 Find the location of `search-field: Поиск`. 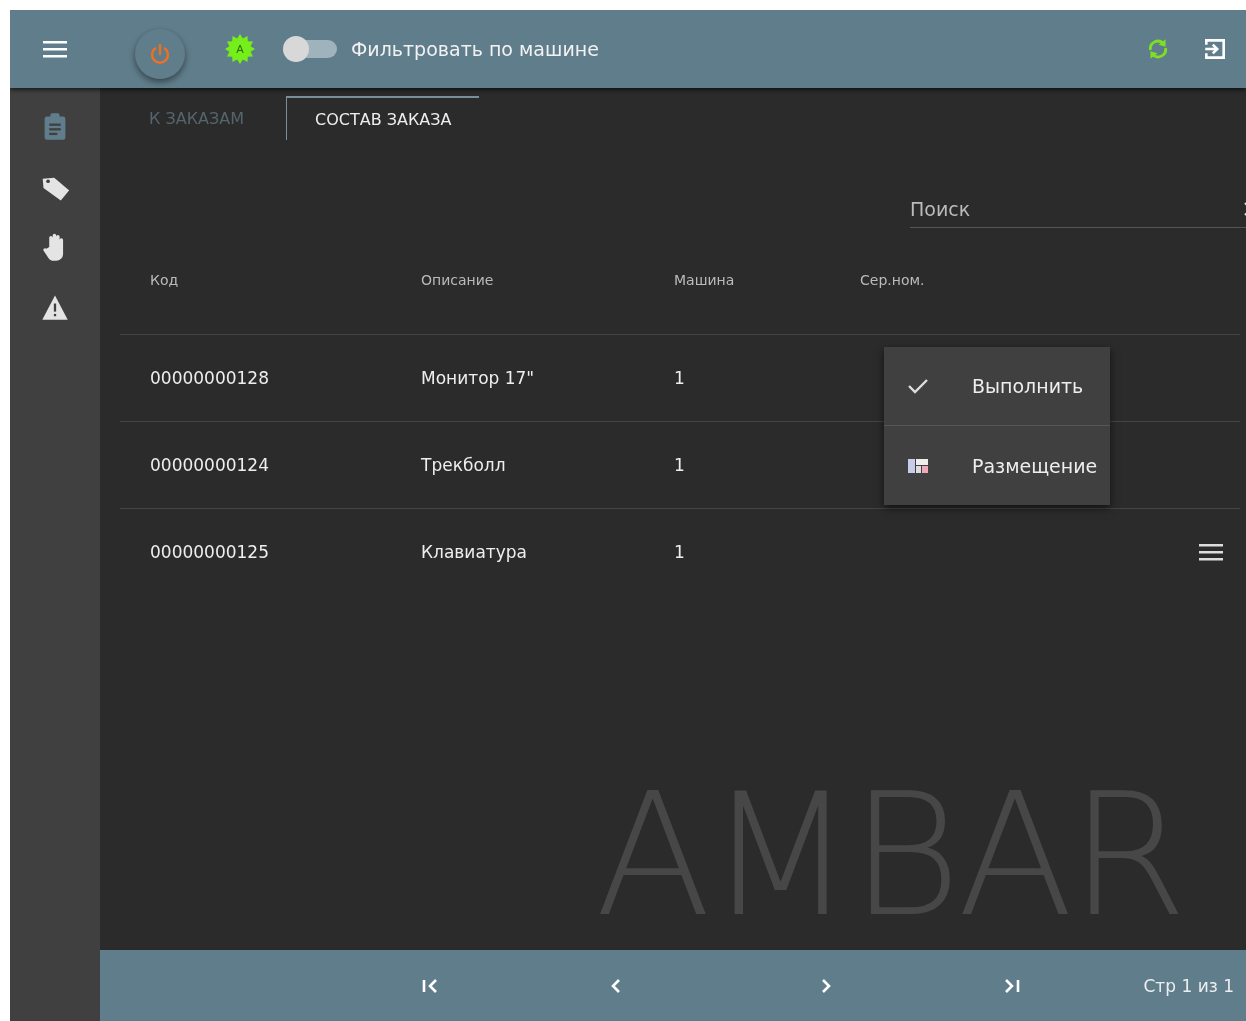

search-field: Поиск is located at coordinates (1077, 208).